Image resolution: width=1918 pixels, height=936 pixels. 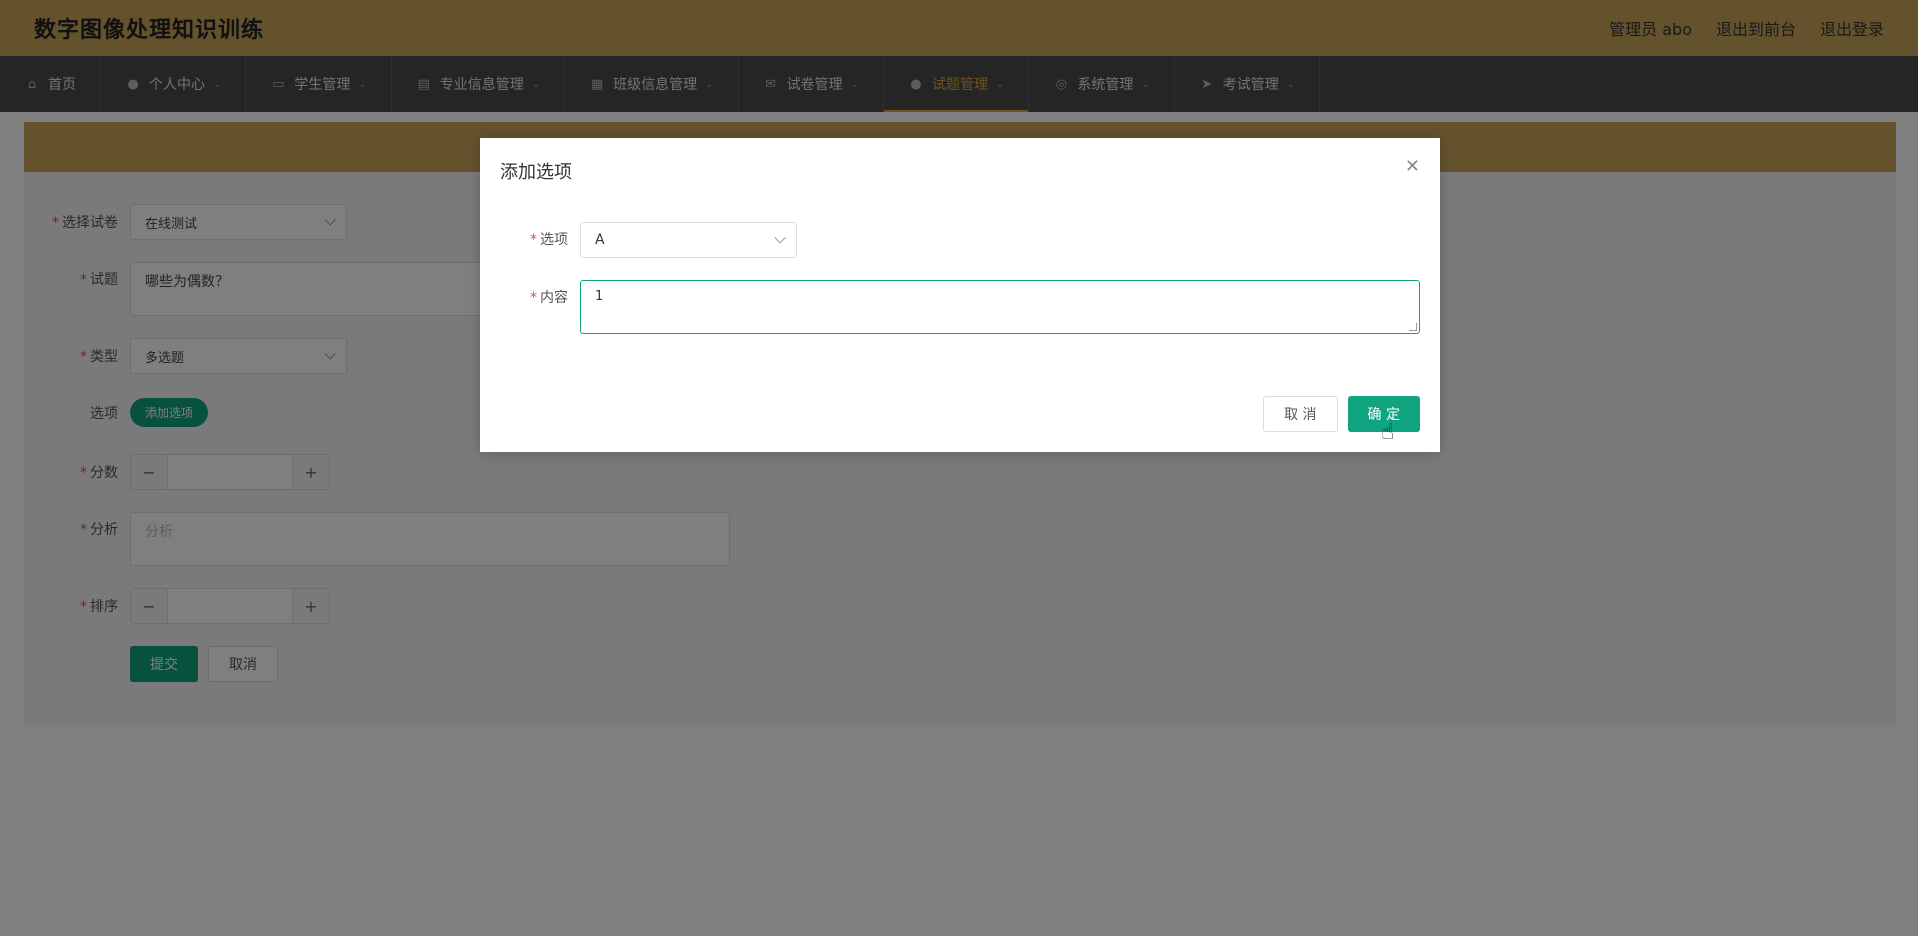 What do you see at coordinates (1412, 166) in the screenshot?
I see `close-icon: ✕` at bounding box center [1412, 166].